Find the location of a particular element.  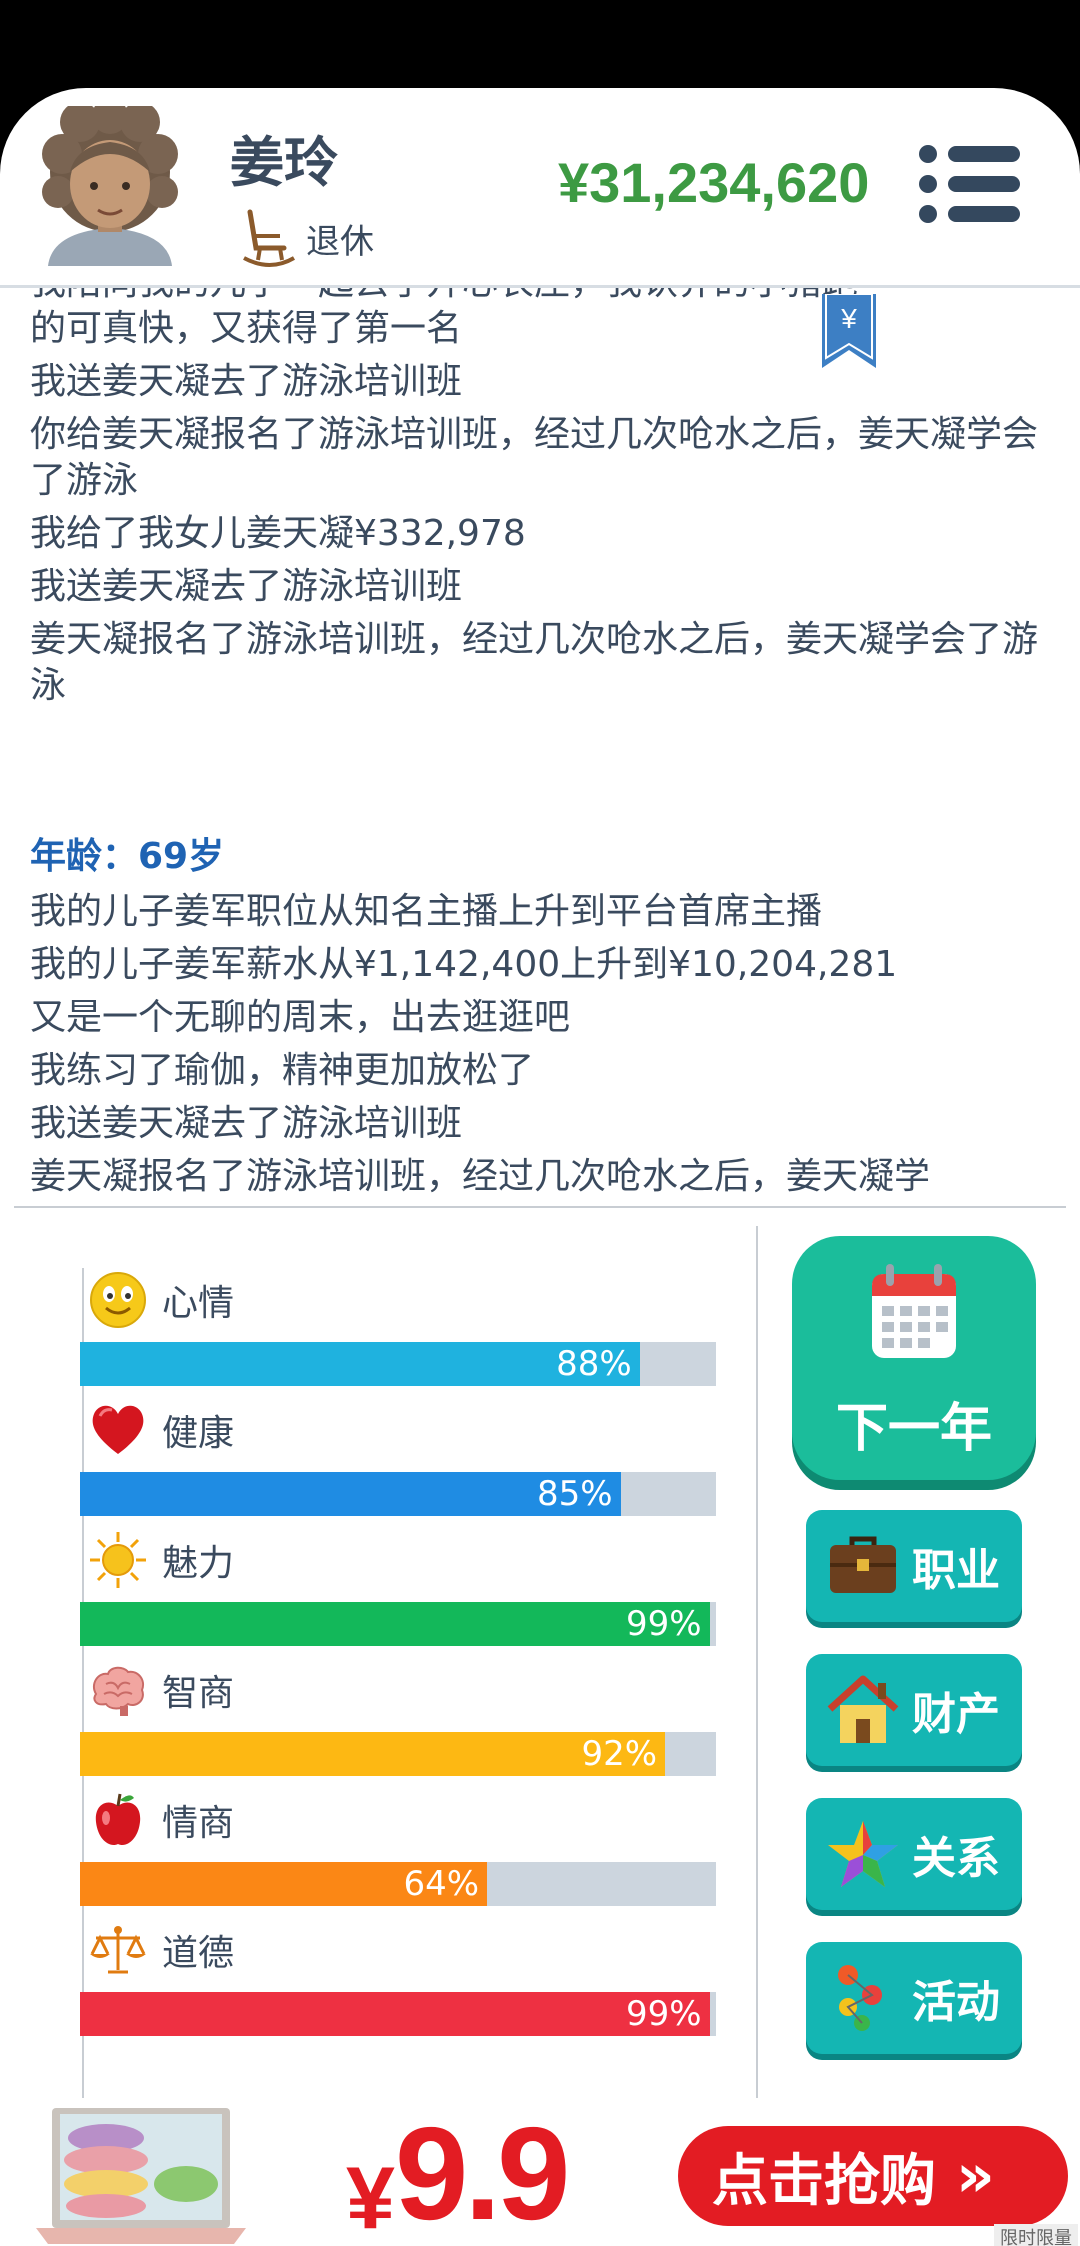

rocking-chair-icon is located at coordinates (269, 238).